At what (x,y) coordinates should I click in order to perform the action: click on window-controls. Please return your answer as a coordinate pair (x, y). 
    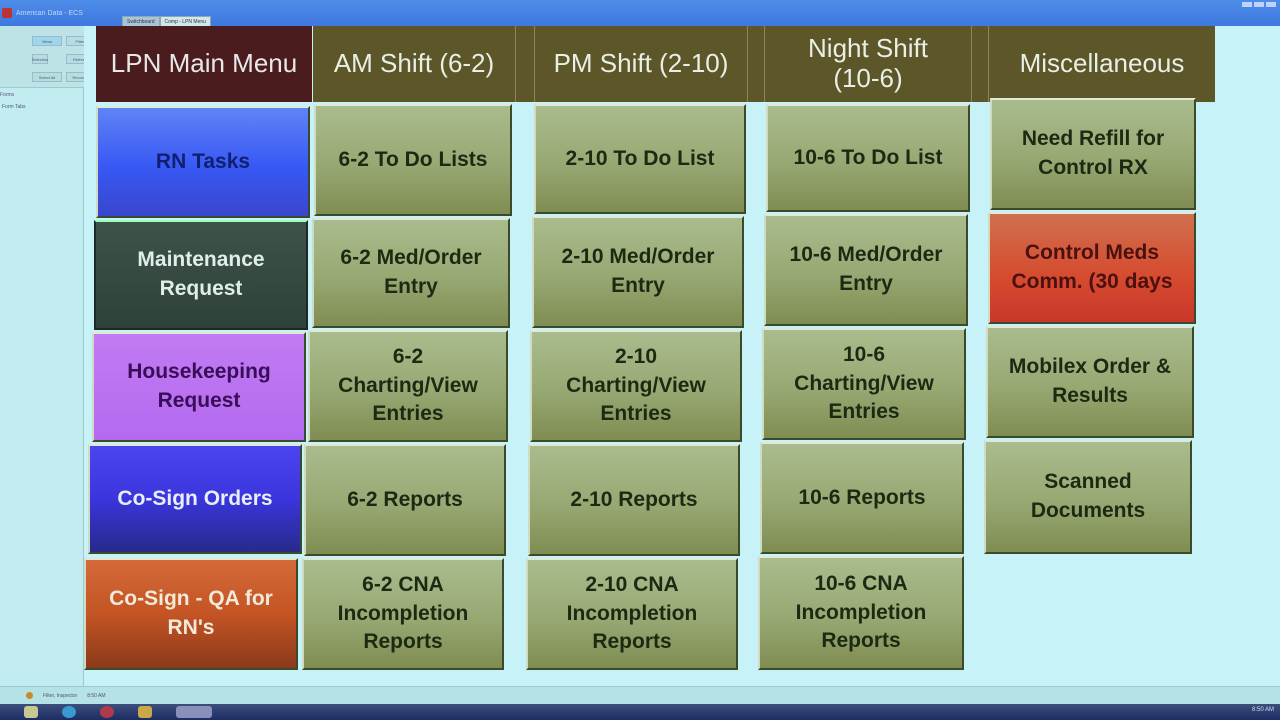
    Looking at the image, I should click on (1259, 4).